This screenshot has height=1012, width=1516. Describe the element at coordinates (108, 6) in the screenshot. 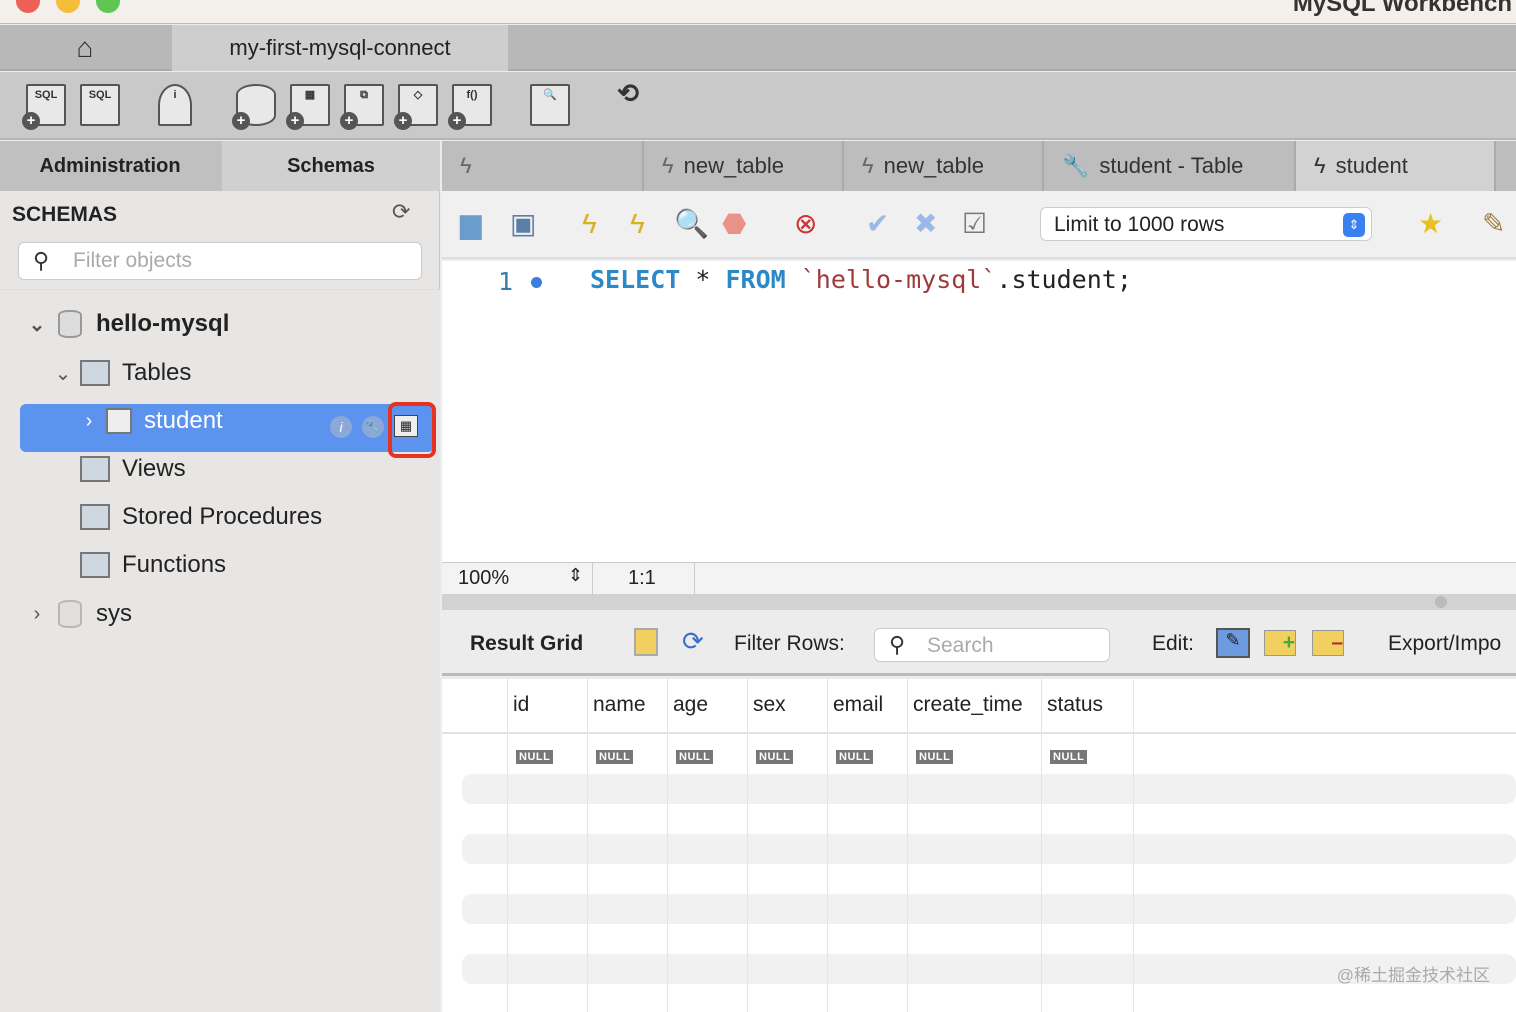

I see `zoom-window-button` at that location.